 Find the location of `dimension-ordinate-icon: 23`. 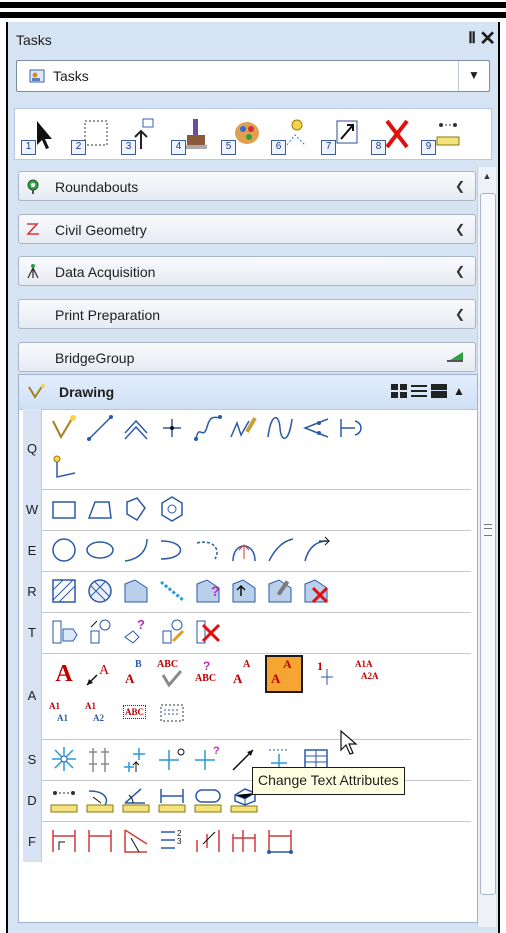

dimension-ordinate-icon: 23 is located at coordinates (172, 841).